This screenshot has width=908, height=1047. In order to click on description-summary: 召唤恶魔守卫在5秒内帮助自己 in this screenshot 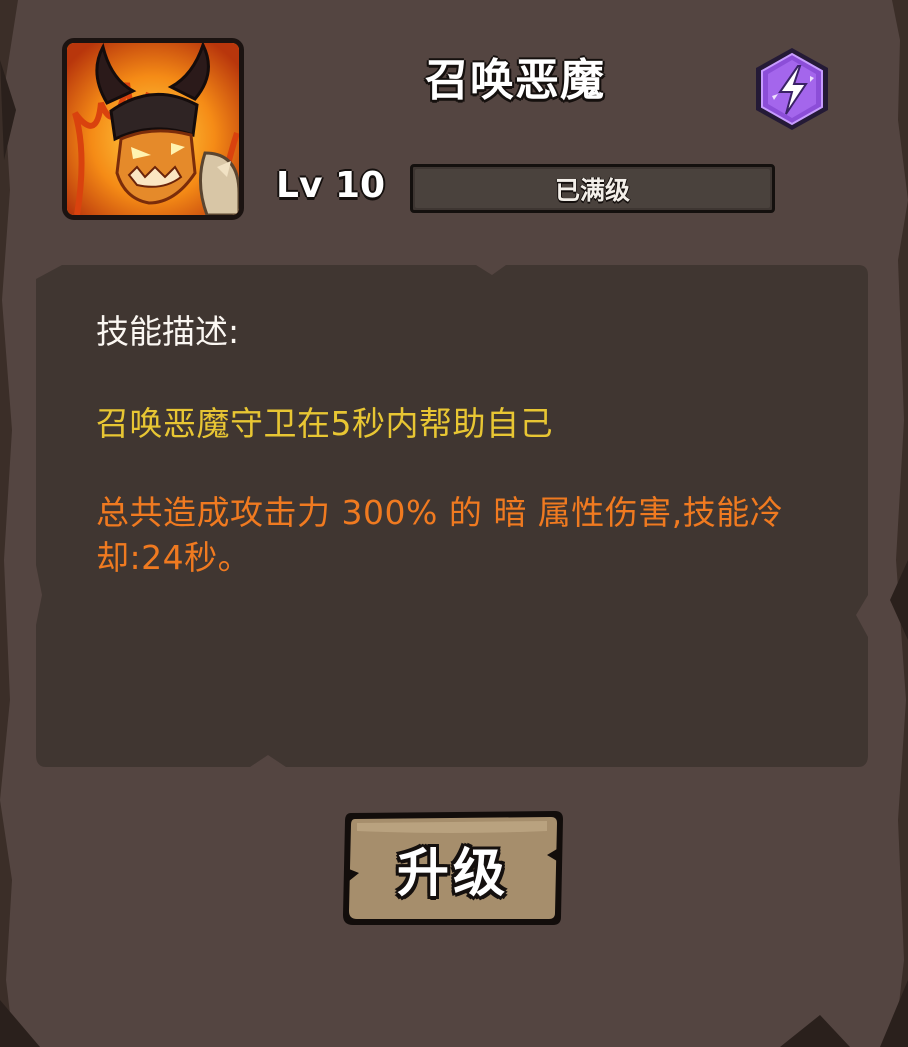, I will do `click(324, 423)`.